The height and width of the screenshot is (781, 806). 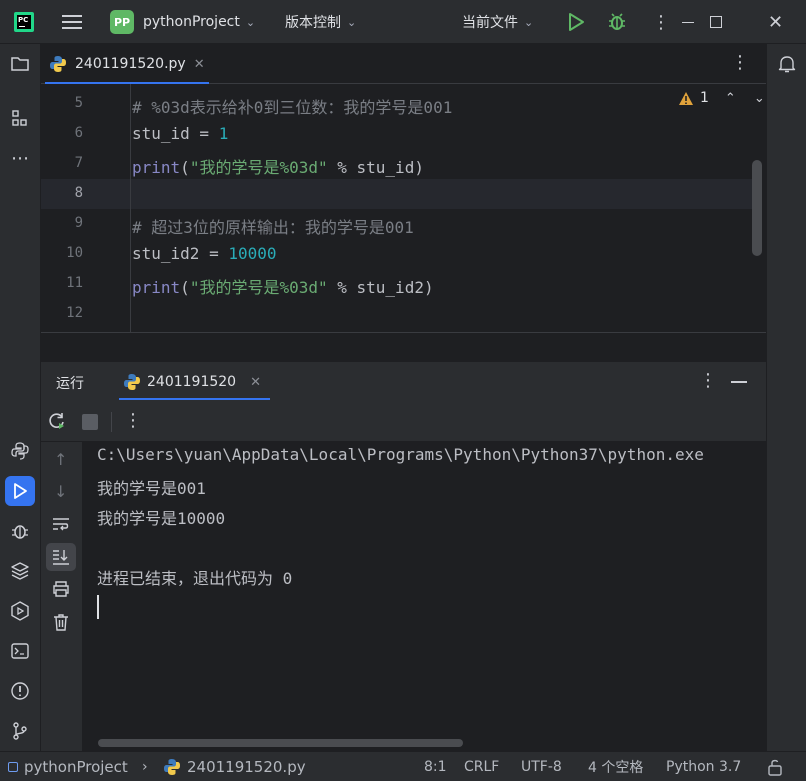 I want to click on arrow-down-icon: ↓, so click(x=60, y=491).